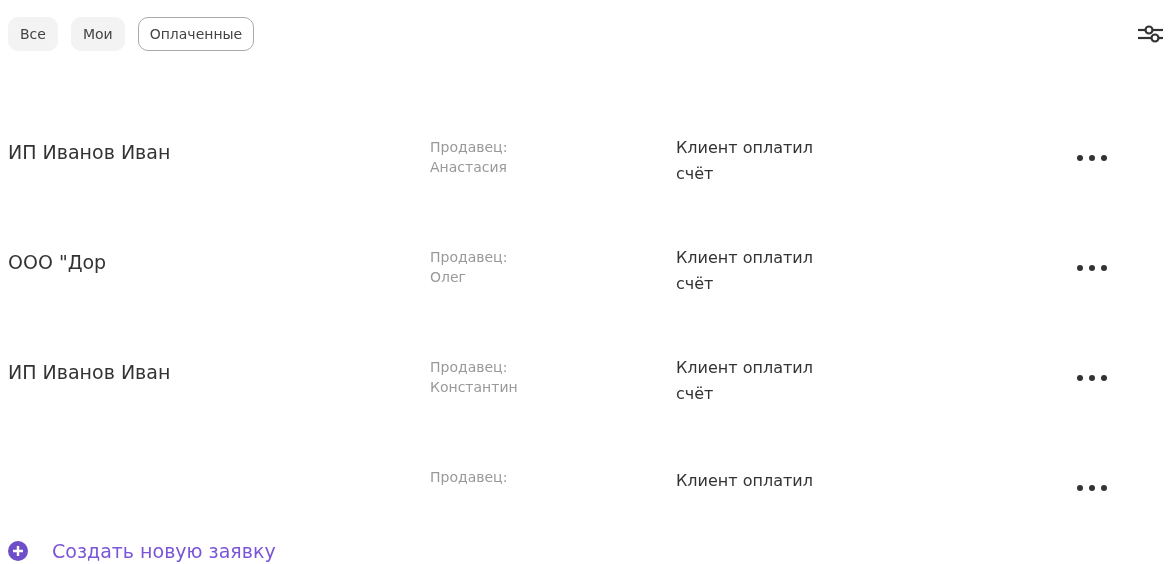 Image resolution: width=1171 pixels, height=564 pixels. What do you see at coordinates (474, 387) in the screenshot?
I see `seller-name: Константин` at bounding box center [474, 387].